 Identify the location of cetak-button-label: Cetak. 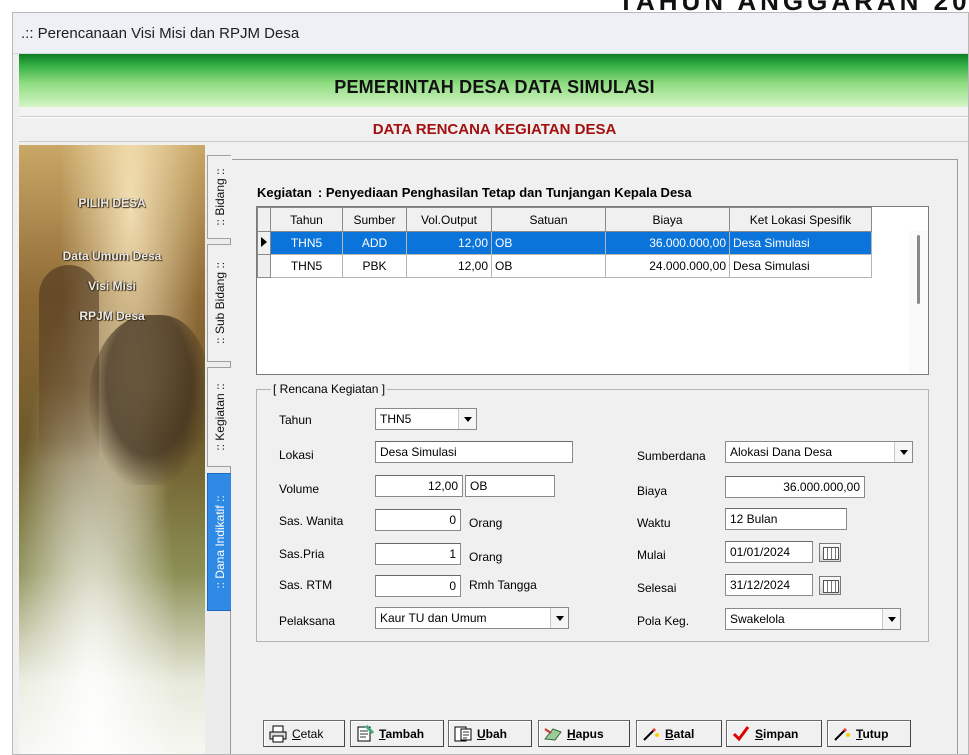
(308, 733).